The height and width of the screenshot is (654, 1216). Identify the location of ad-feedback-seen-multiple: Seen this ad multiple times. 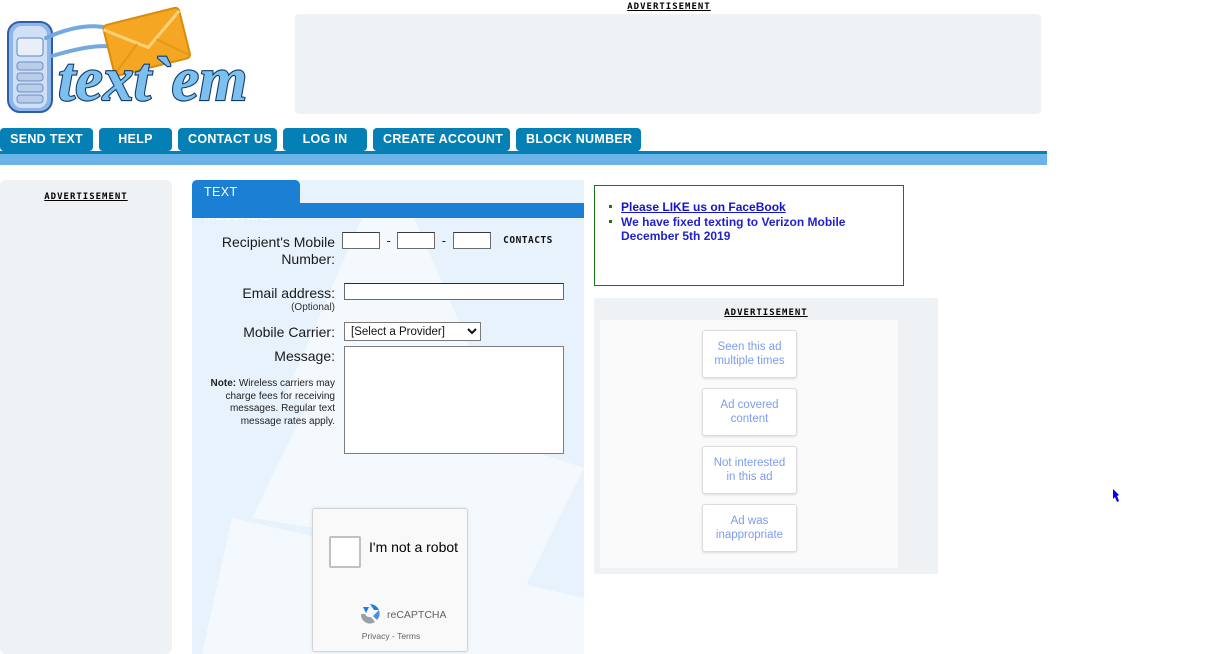
(749, 354).